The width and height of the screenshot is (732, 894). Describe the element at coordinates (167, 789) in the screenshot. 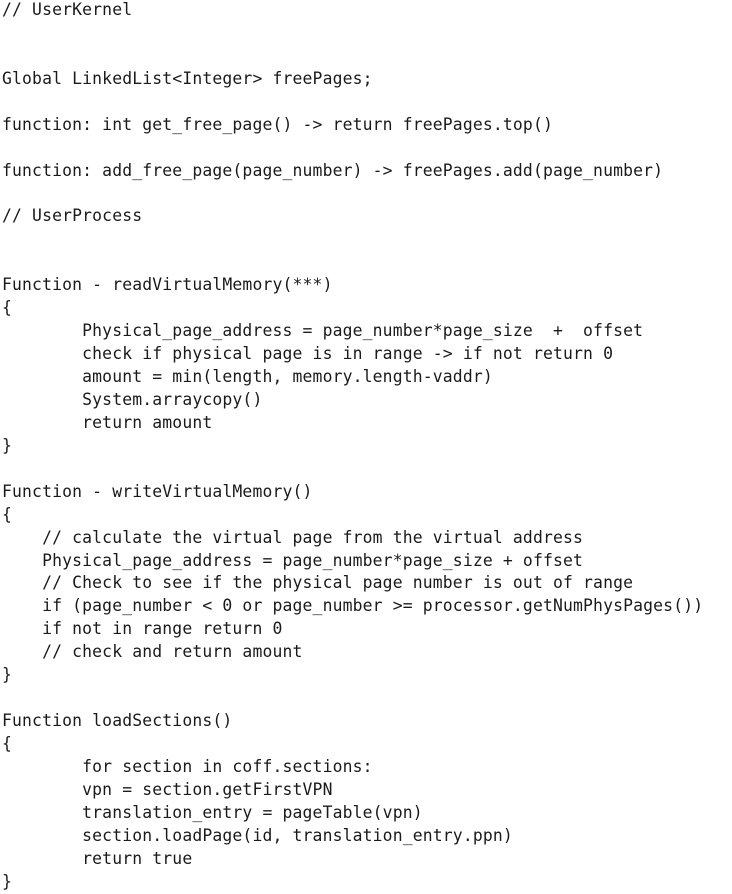

I see `code-line: vpn = section.getFirstVPN` at that location.